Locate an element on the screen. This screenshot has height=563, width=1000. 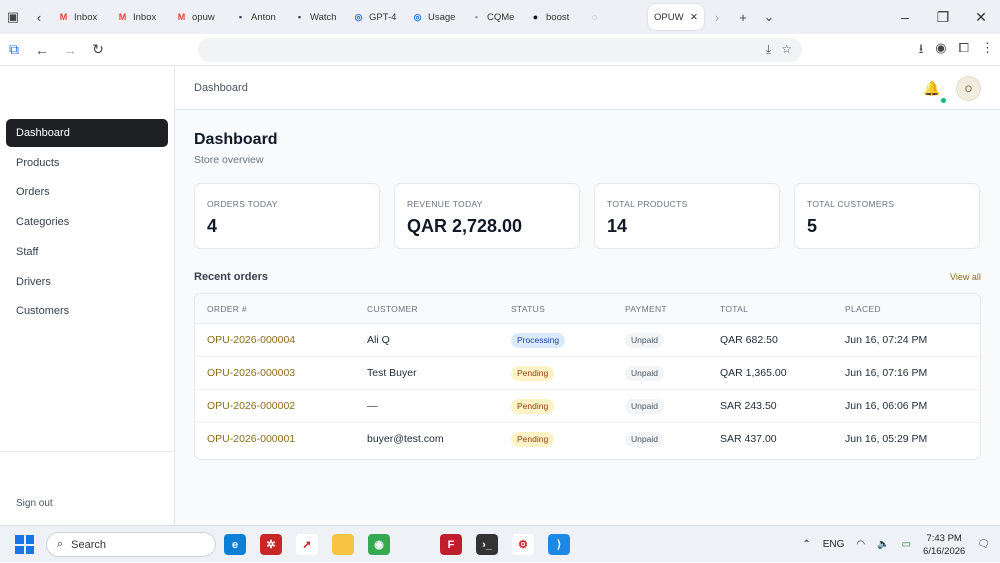
browser-tab: ▪ Watch is located at coordinates (317, 17).